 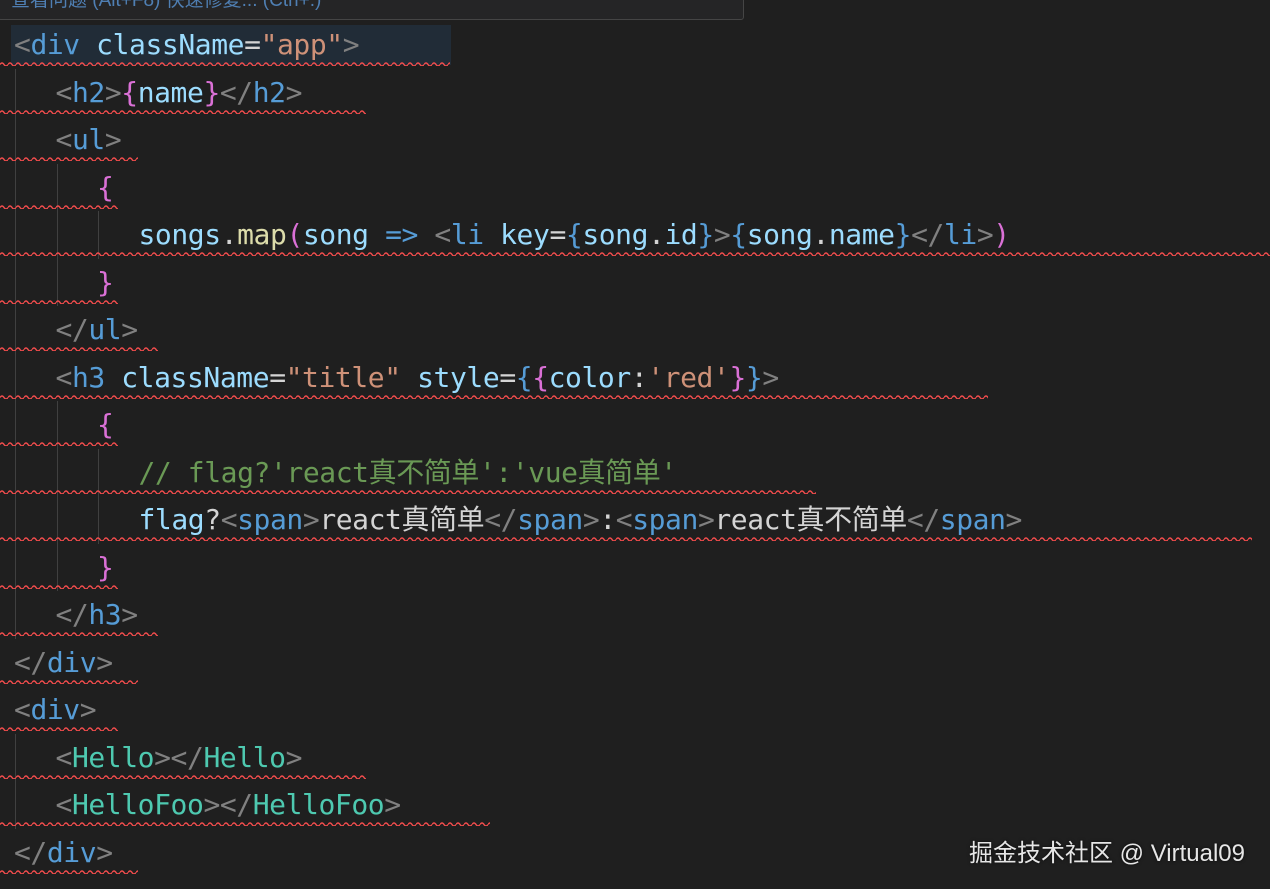 I want to click on code-token: song, so click(x=335, y=234).